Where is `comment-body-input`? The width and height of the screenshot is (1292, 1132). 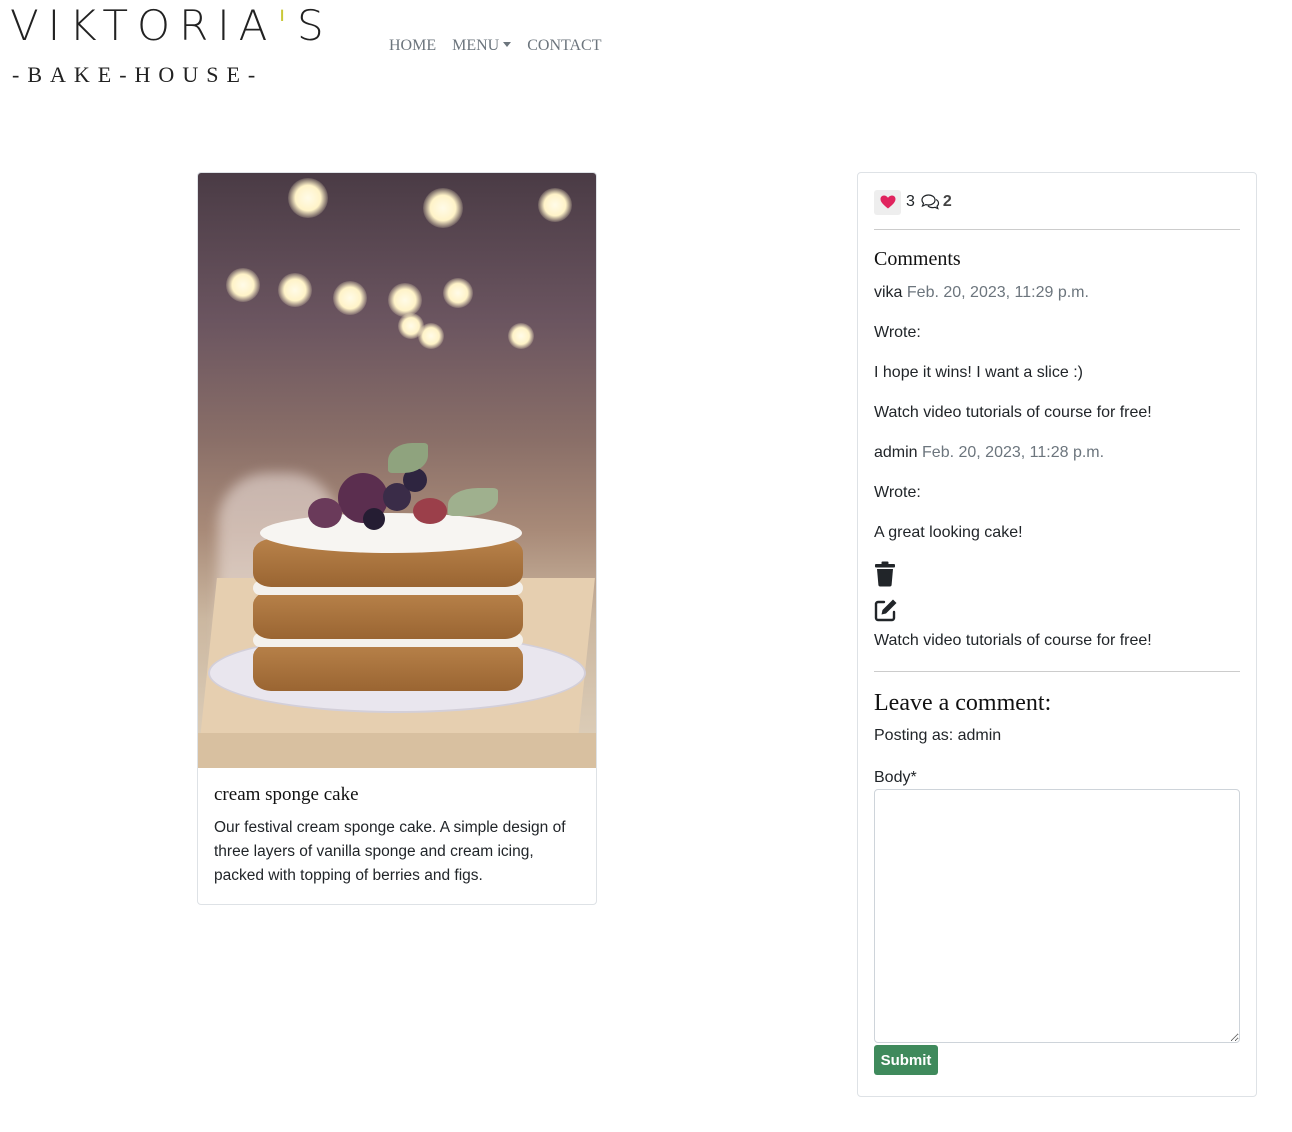 comment-body-input is located at coordinates (1057, 916).